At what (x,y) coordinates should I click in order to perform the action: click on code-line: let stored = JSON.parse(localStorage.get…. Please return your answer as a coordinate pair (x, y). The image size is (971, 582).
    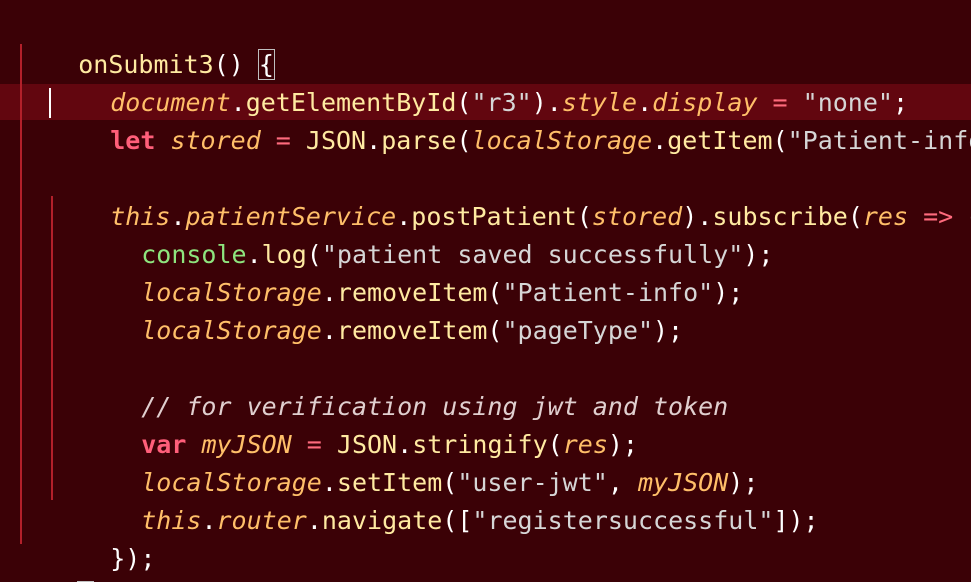
    Looking at the image, I should click on (510, 119).